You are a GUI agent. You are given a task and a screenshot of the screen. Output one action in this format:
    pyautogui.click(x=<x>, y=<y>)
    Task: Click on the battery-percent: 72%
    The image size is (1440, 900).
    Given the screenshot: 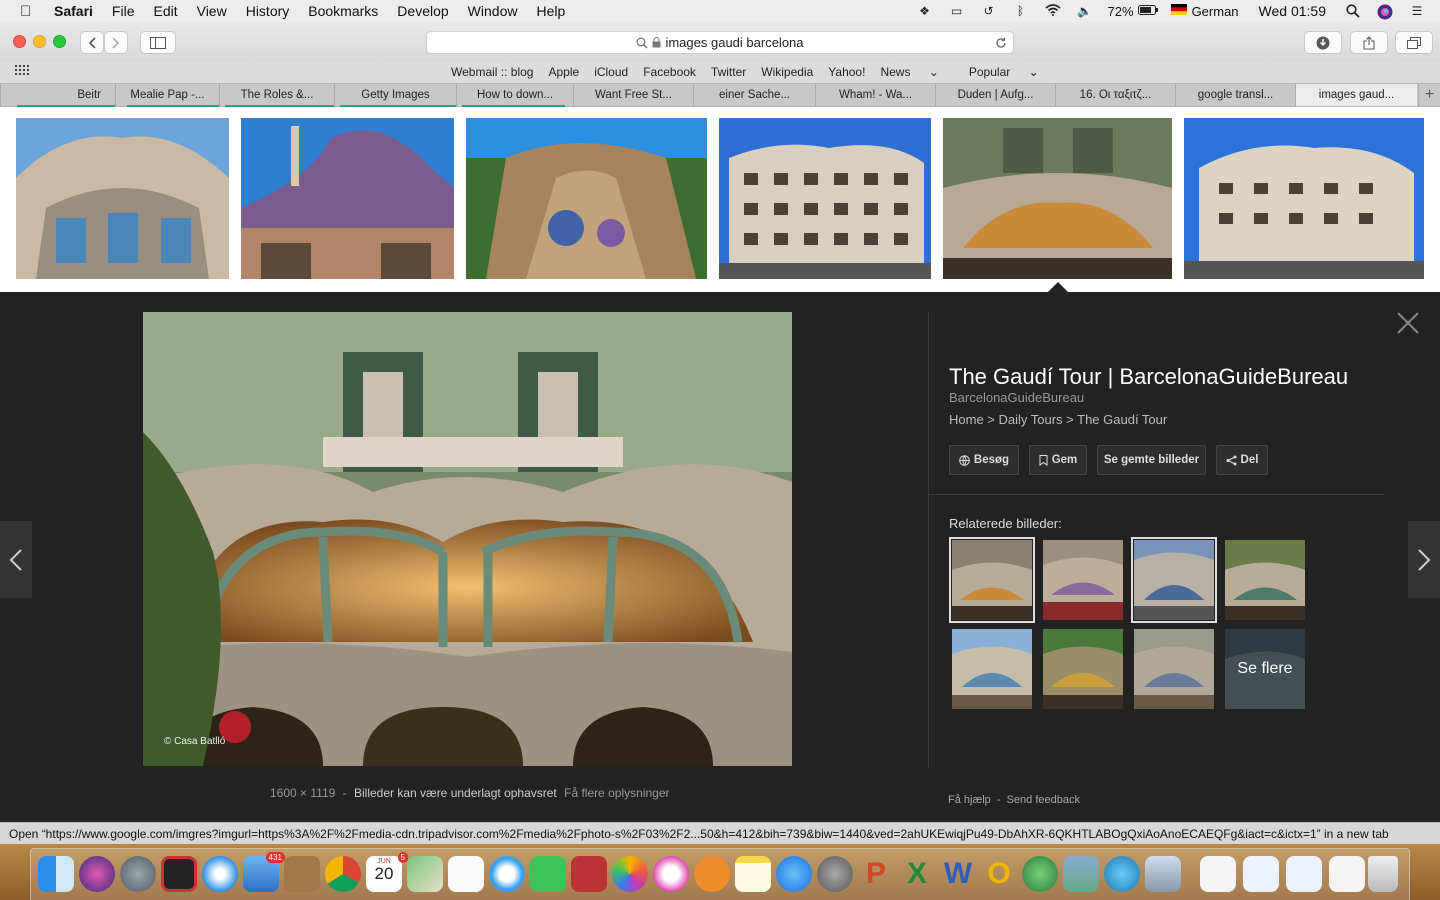 What is the action you would take?
    pyautogui.click(x=1121, y=11)
    